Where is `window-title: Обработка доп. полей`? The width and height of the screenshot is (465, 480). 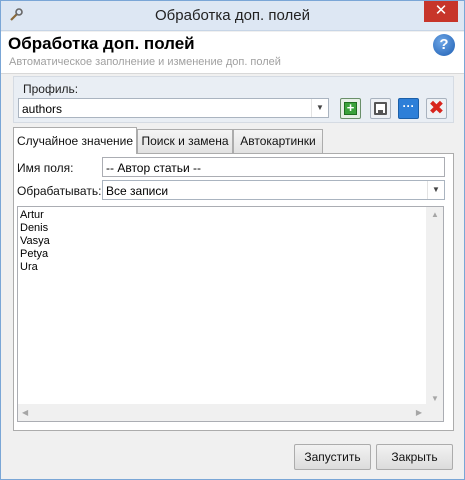
window-title: Обработка доп. полей is located at coordinates (232, 15).